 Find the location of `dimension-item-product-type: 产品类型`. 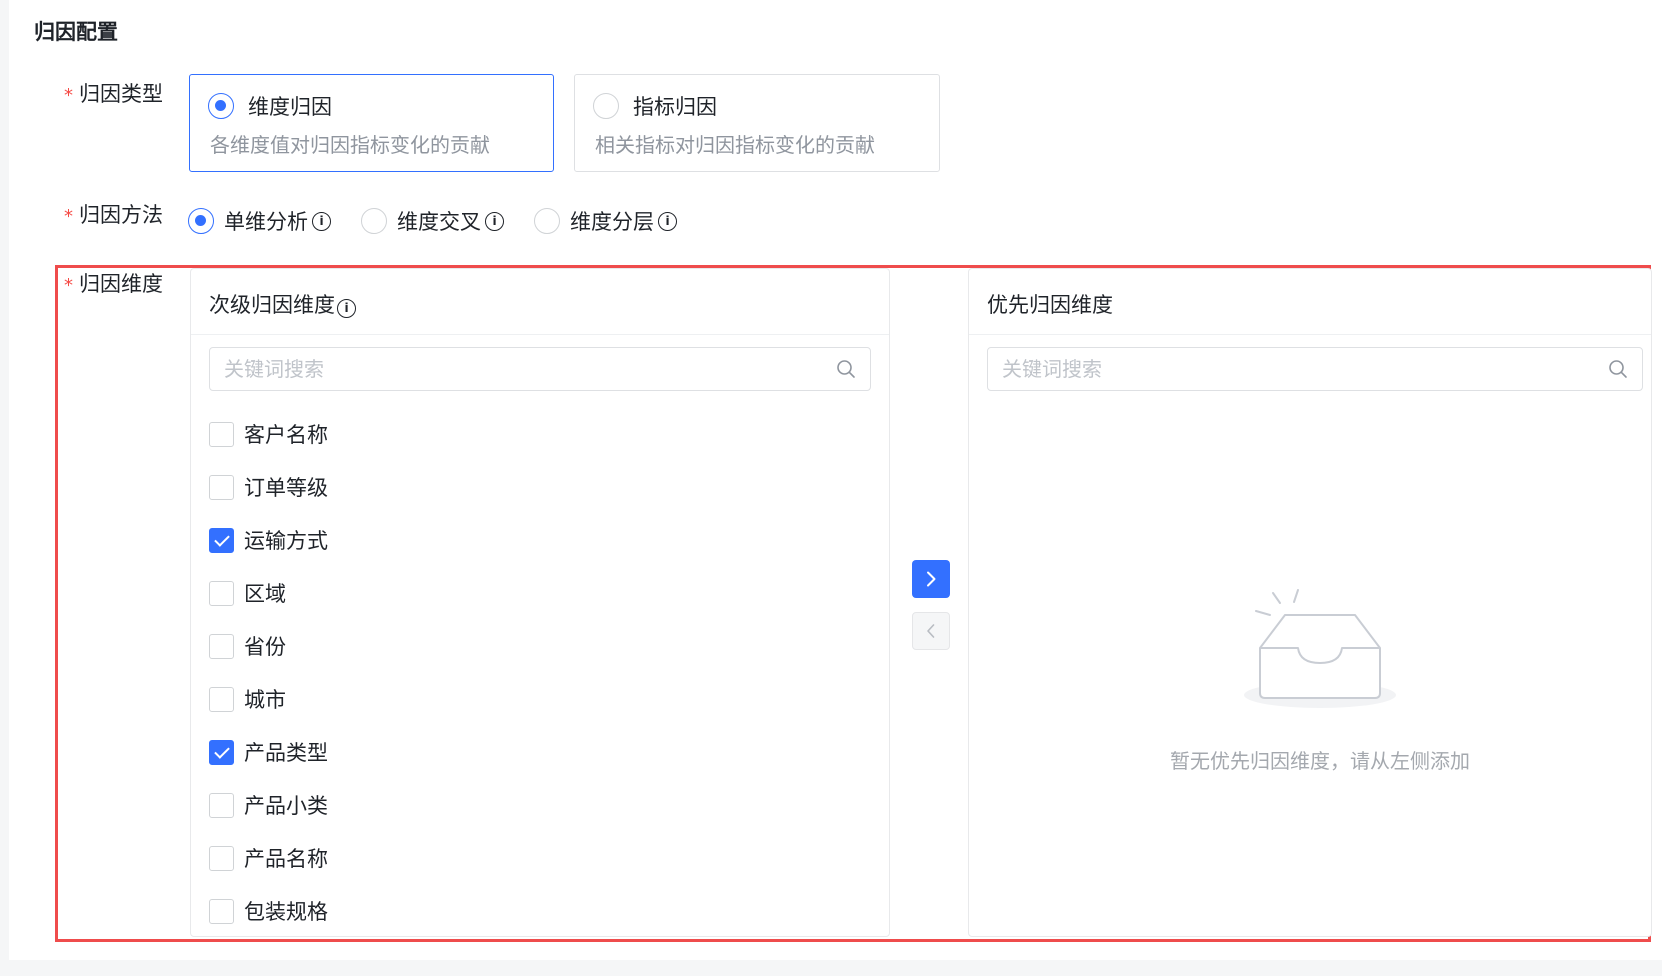

dimension-item-product-type: 产品类型 is located at coordinates (268, 752).